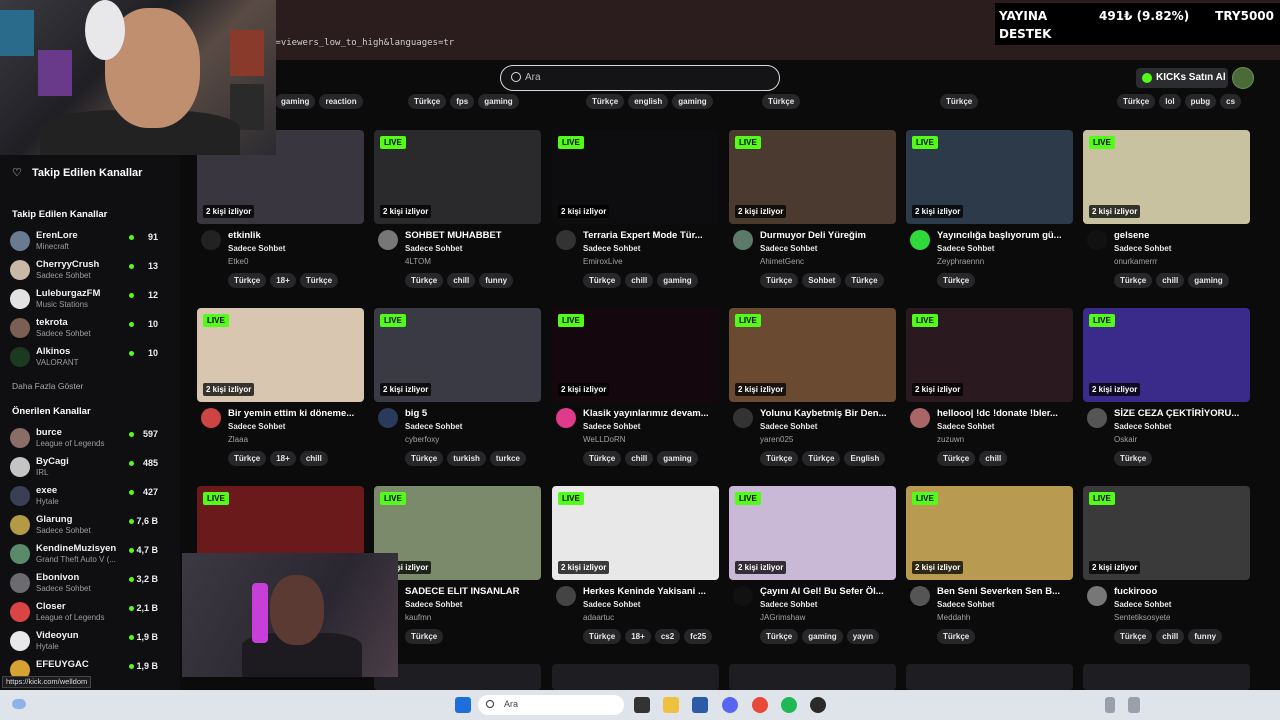  I want to click on discord-icon, so click(730, 705).